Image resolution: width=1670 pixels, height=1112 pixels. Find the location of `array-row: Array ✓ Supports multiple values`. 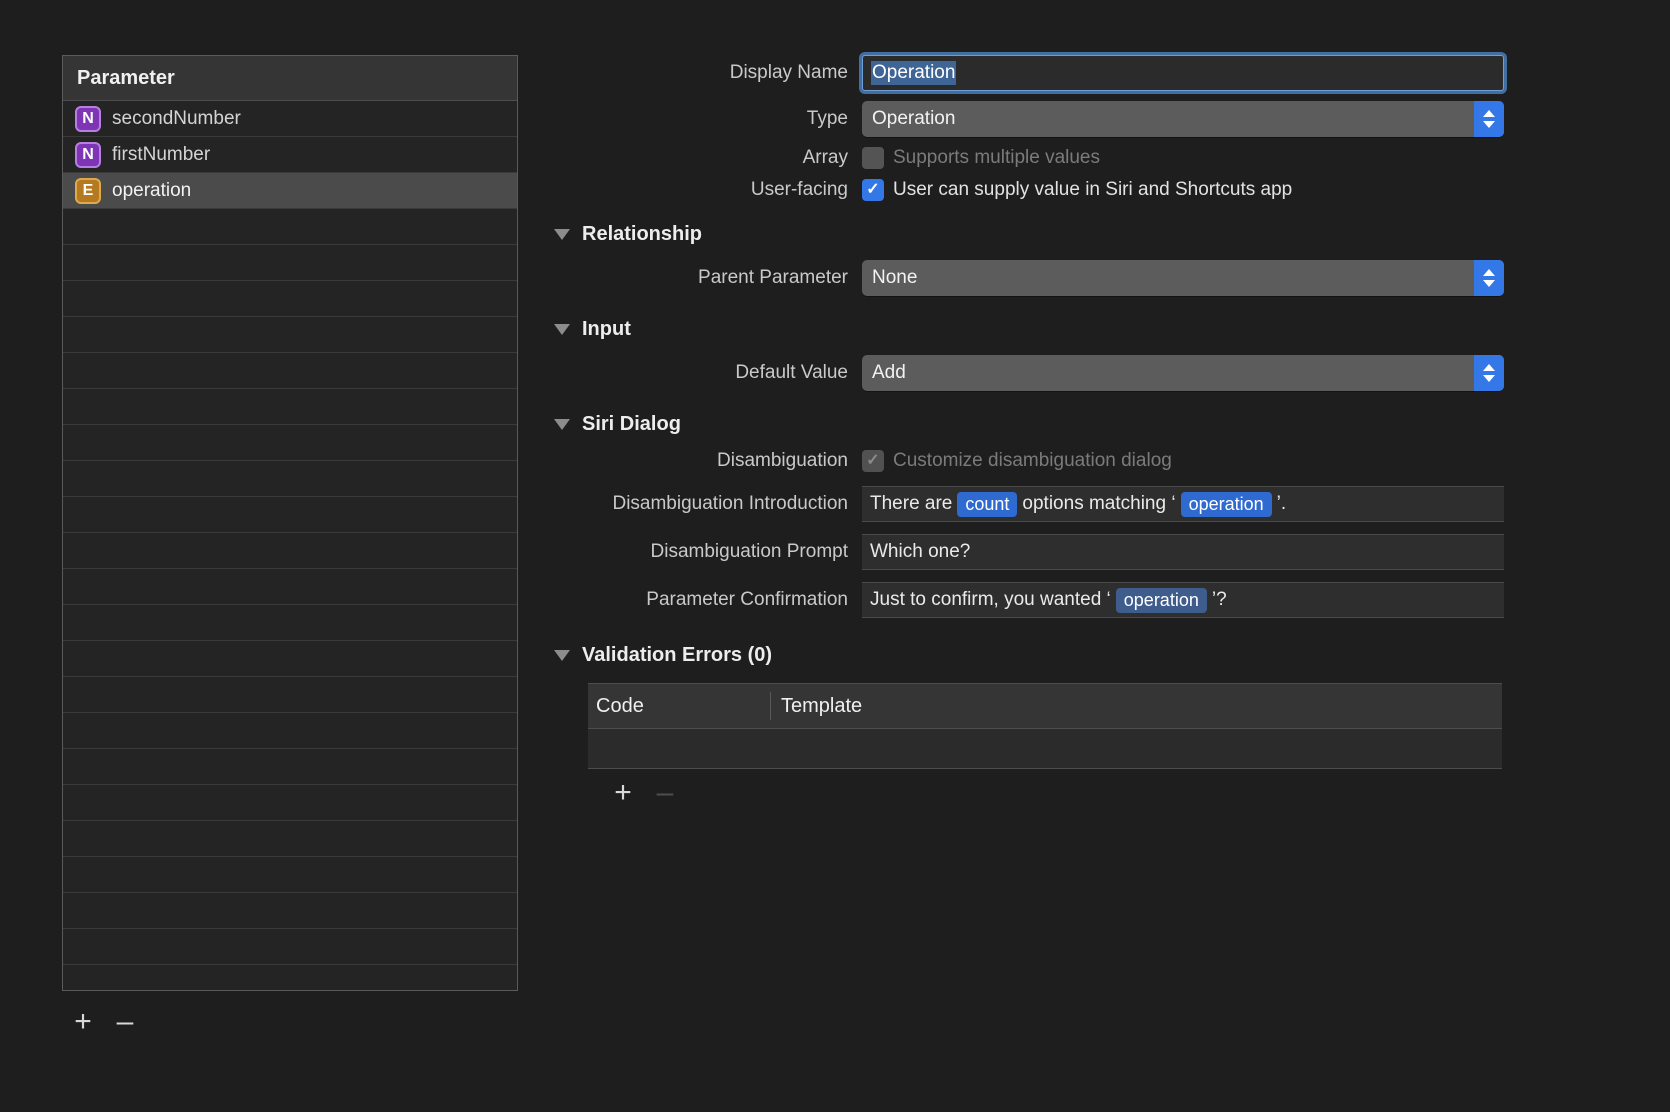

array-row: Array ✓ Supports multiple values is located at coordinates (1040, 158).